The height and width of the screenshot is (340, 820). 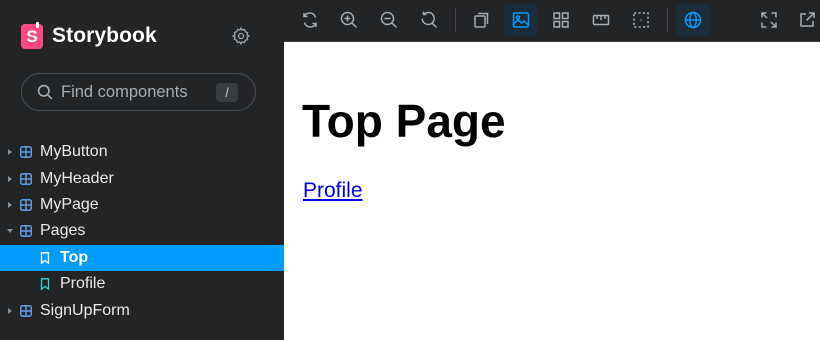 I want to click on measure-button, so click(x=601, y=20).